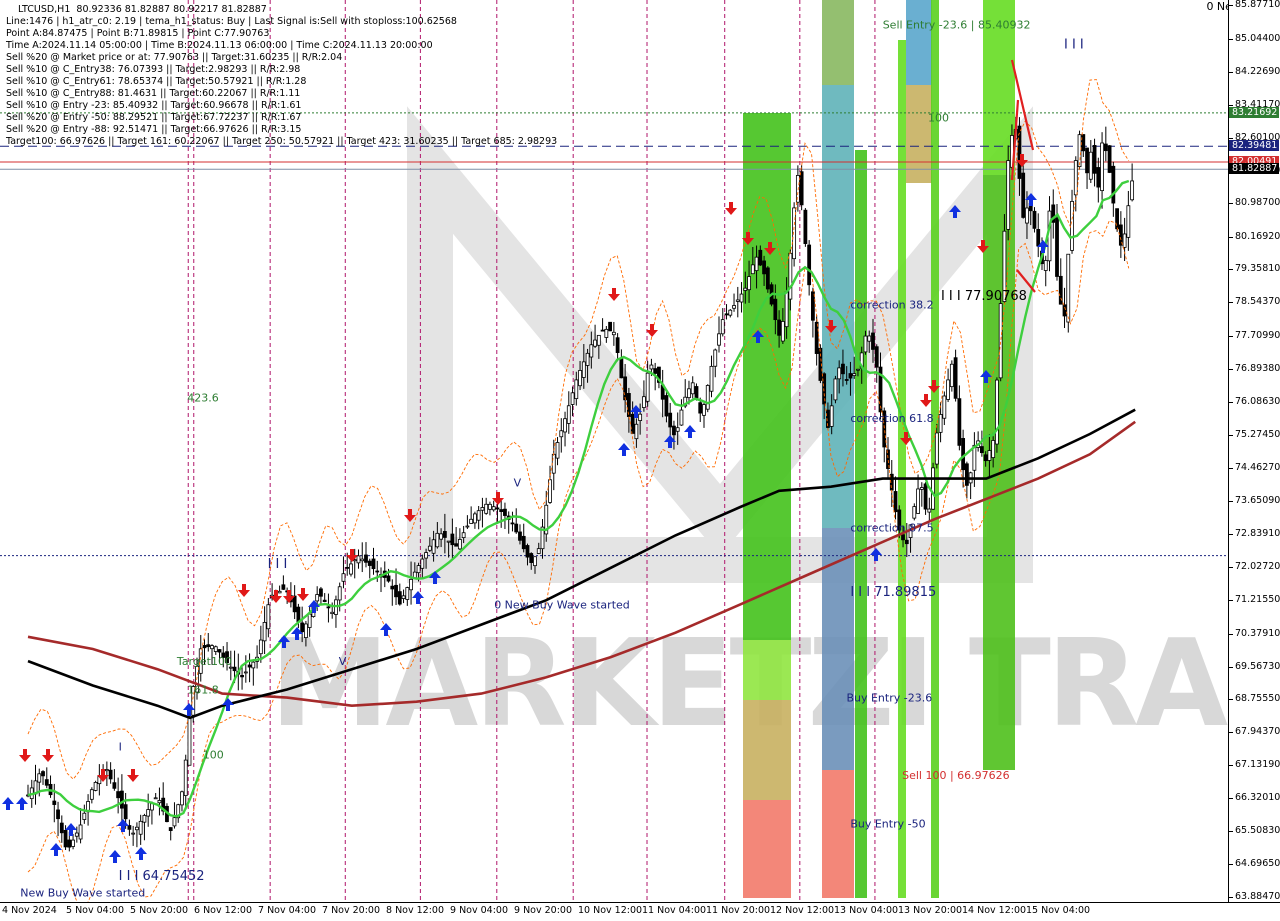 Image resolution: width=1280 pixels, height=921 pixels. Describe the element at coordinates (1257, 336) in the screenshot. I see `y-tick-label: 77.70990` at that location.